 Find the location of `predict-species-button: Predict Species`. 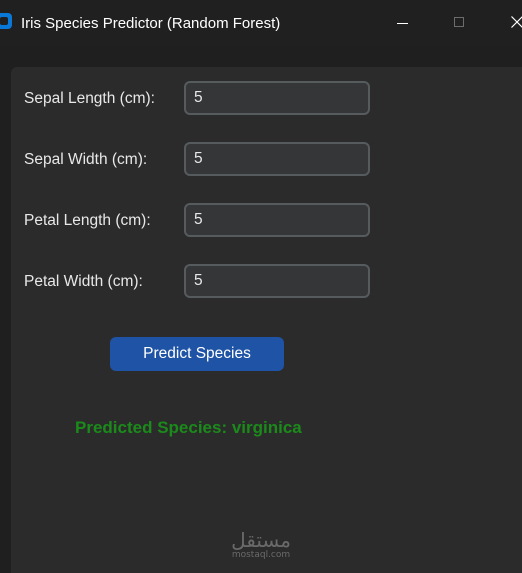

predict-species-button: Predict Species is located at coordinates (197, 354).